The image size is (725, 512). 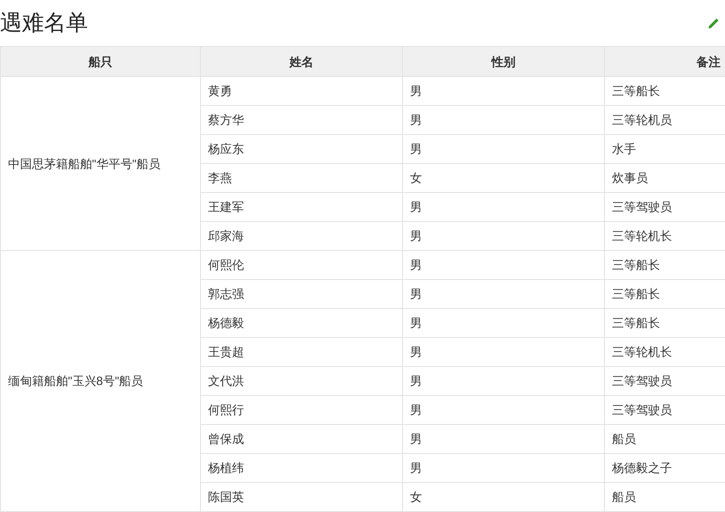 What do you see at coordinates (714, 23) in the screenshot?
I see `pencil-icon` at bounding box center [714, 23].